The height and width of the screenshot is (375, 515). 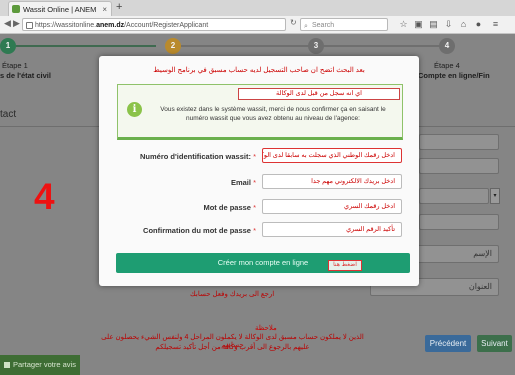 I want to click on home-icon: ⌂, so click(x=463, y=24).